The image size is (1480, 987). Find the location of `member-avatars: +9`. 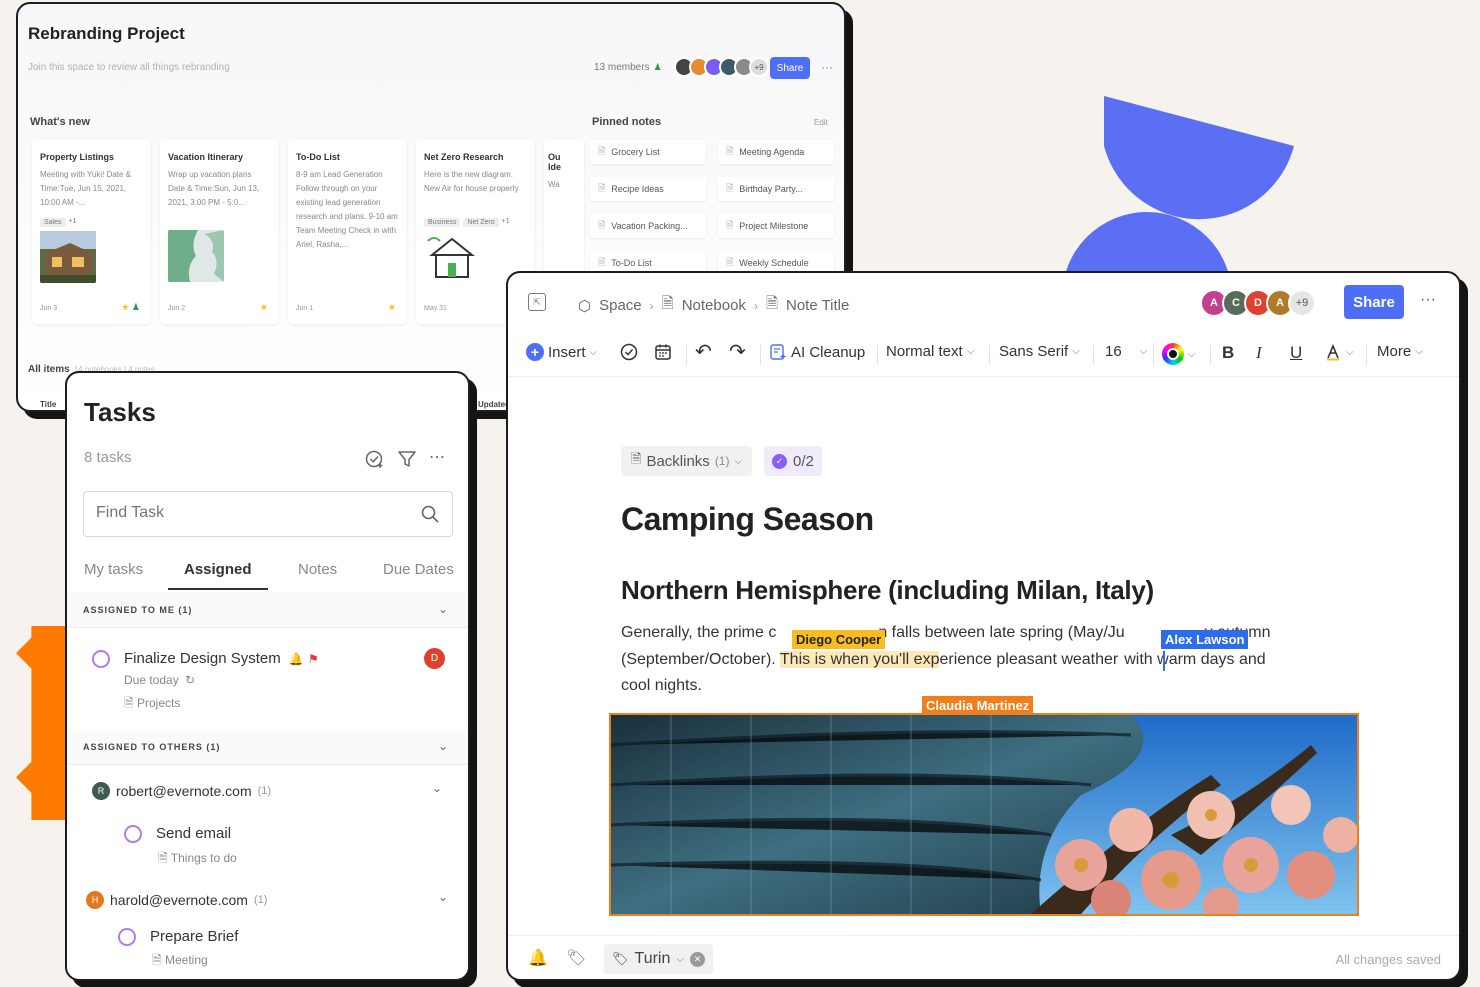

member-avatars: +9 is located at coordinates (721, 67).